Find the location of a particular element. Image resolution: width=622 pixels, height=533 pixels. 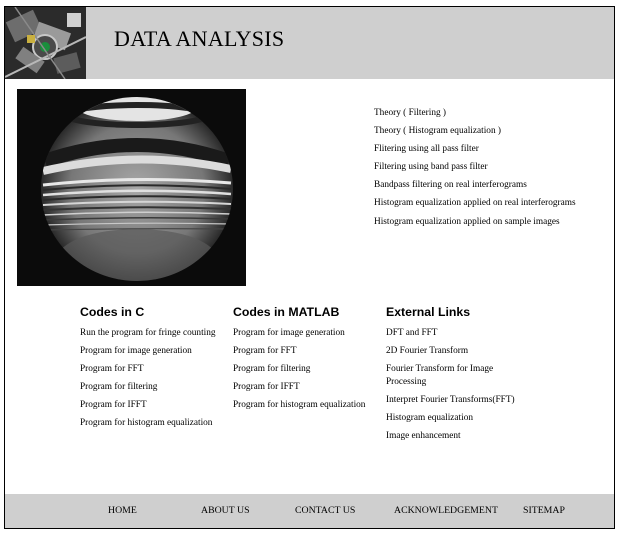

link-c-ifft: Program for IFFT is located at coordinates (148, 405).